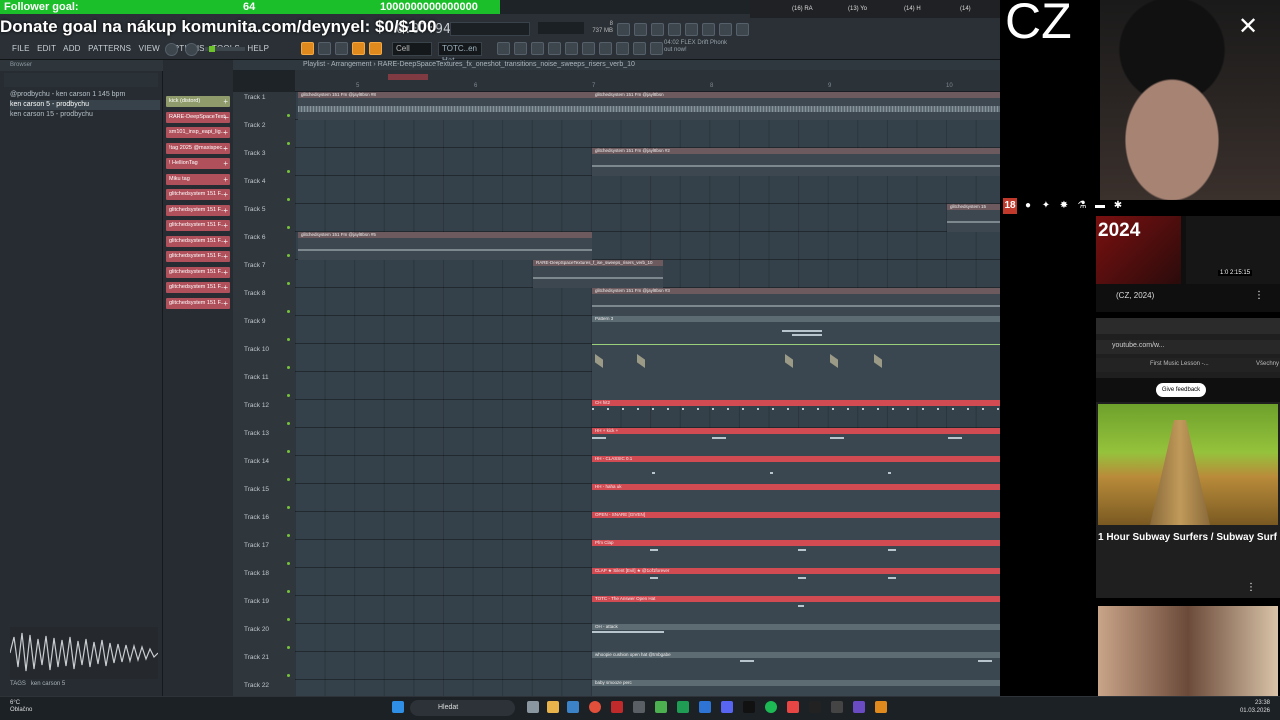 The height and width of the screenshot is (720, 1280). What do you see at coordinates (256, 489) in the screenshot?
I see `track-name: Track 15` at bounding box center [256, 489].